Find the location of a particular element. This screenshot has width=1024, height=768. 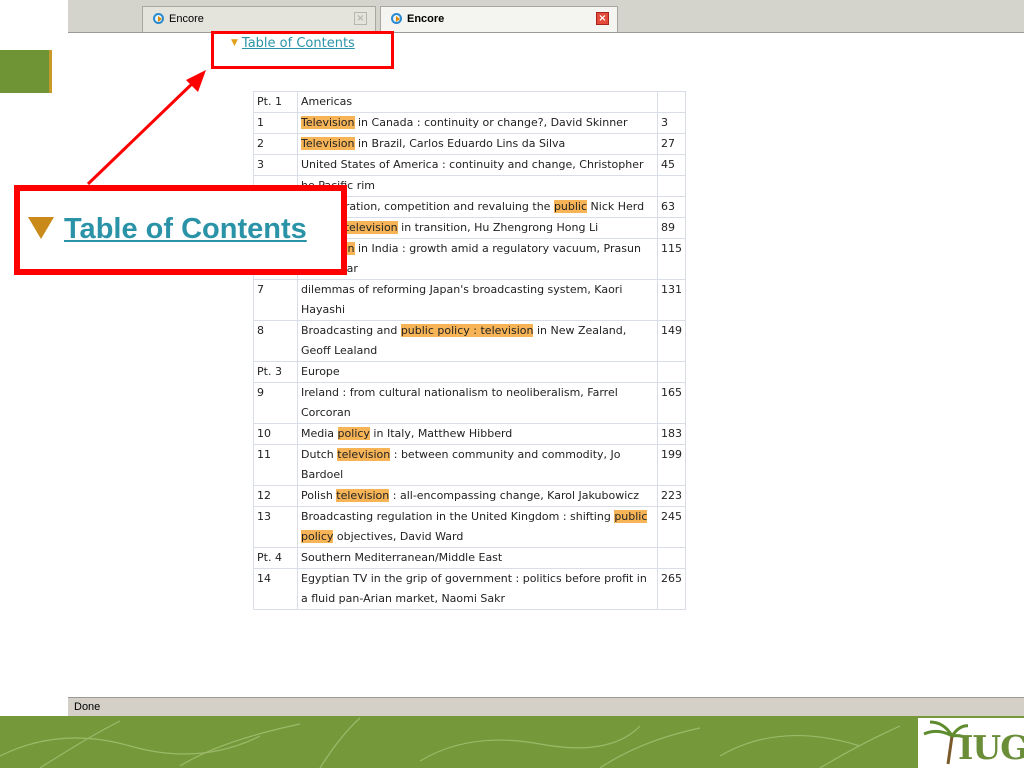

toc-page-cell: 245 is located at coordinates (671, 527).